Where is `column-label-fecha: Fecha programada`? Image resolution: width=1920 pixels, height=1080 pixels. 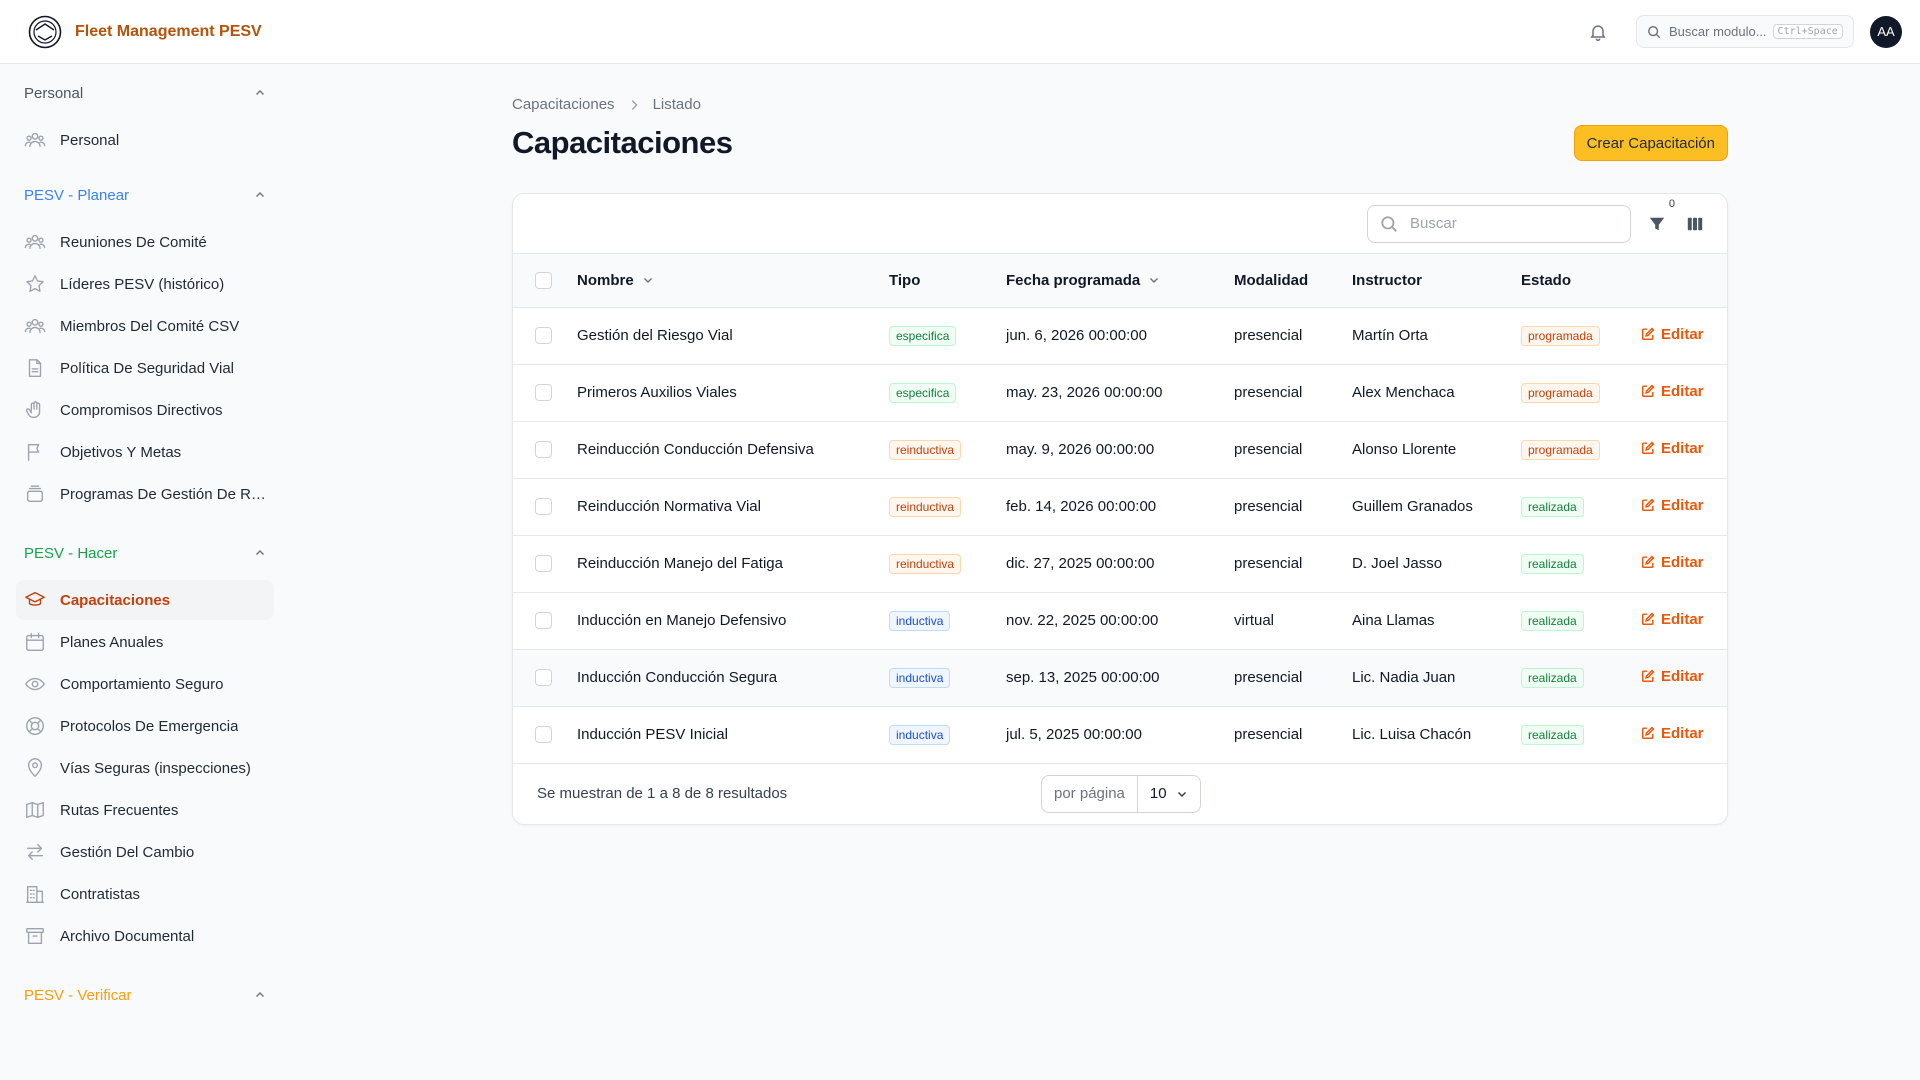 column-label-fecha: Fecha programada is located at coordinates (1073, 280).